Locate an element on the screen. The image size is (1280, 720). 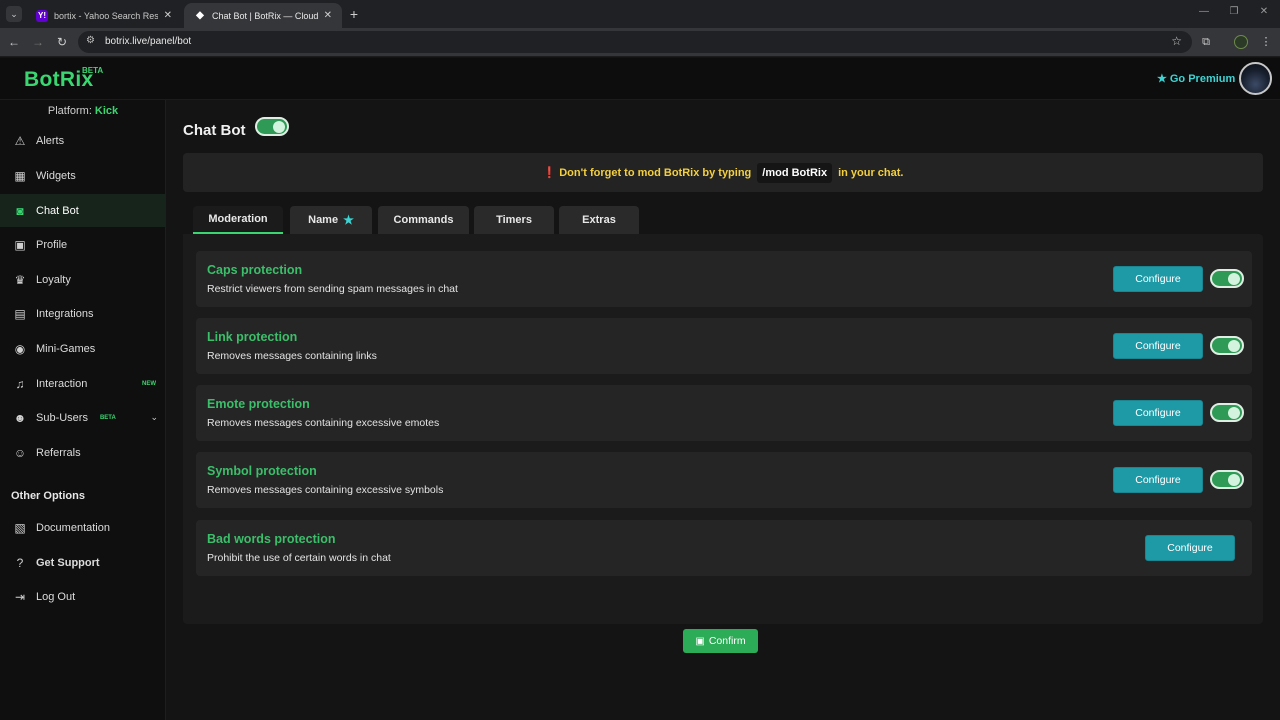
sidebar-item-interaction: ♫ Interaction NEW is located at coordinates (83, 383).